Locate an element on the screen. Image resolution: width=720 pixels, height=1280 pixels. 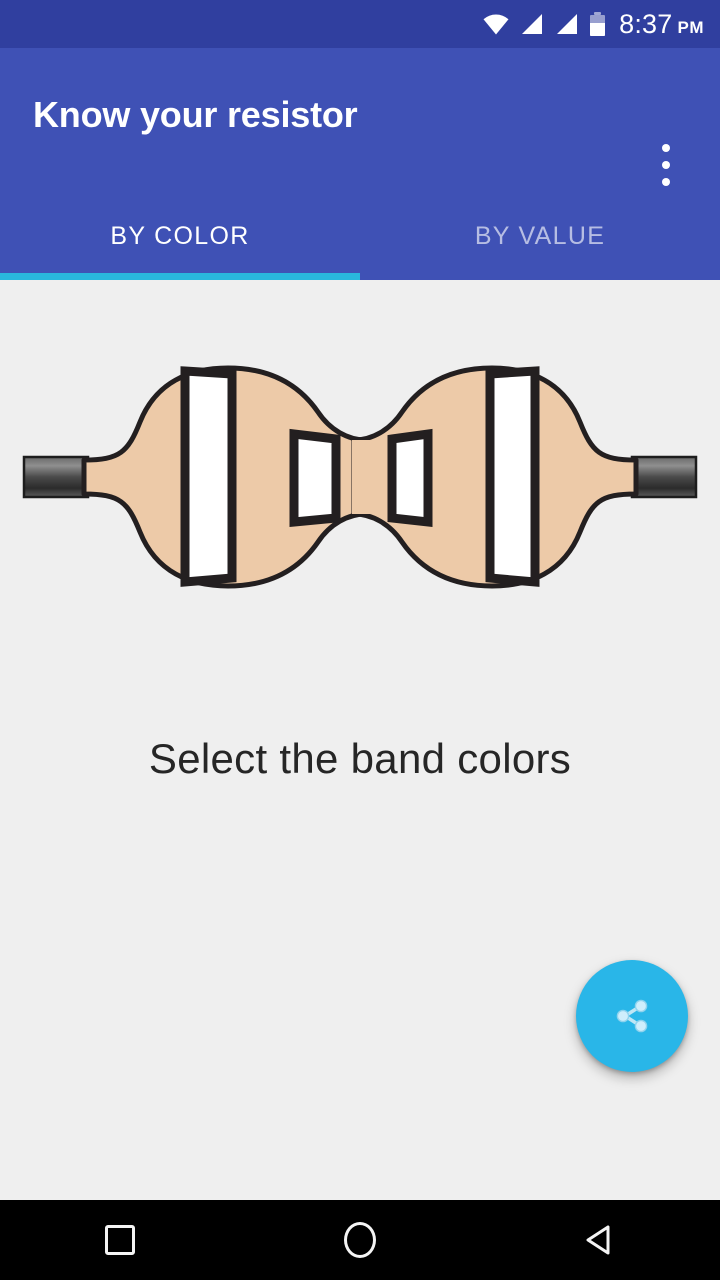
hint-text: Select the band colors is located at coordinates (360, 758).